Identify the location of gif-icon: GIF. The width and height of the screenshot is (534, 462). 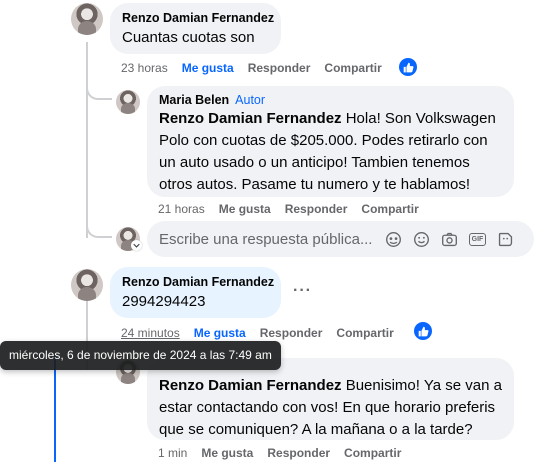
(477, 239).